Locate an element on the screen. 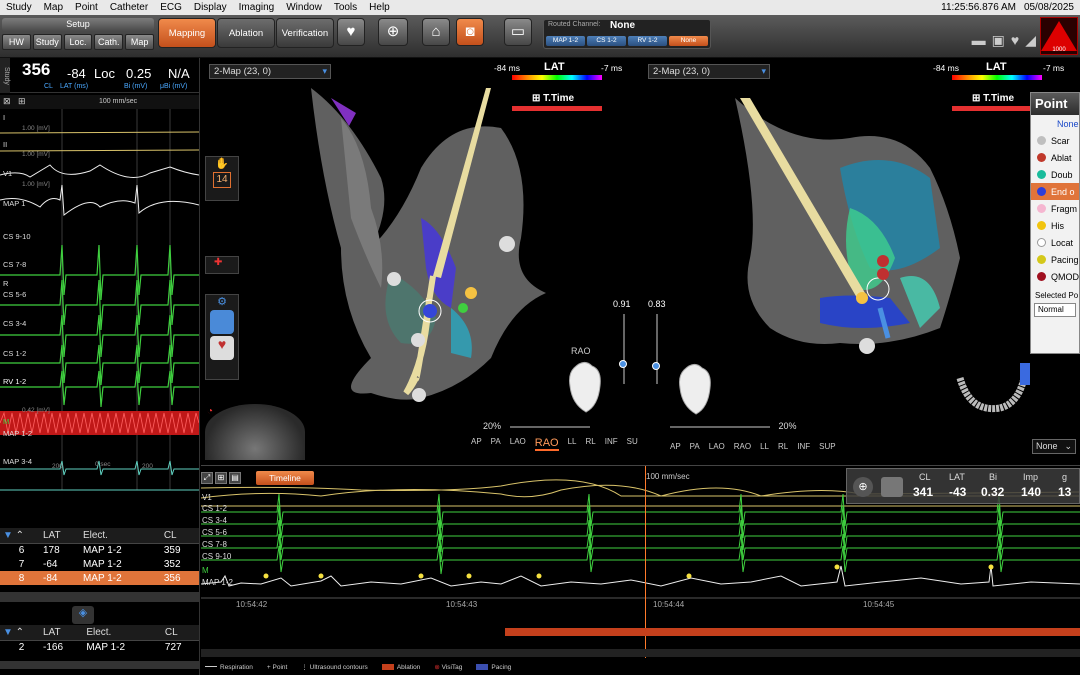 The image size is (1080, 675). col2-header-cl: CL is located at coordinates (180, 633).